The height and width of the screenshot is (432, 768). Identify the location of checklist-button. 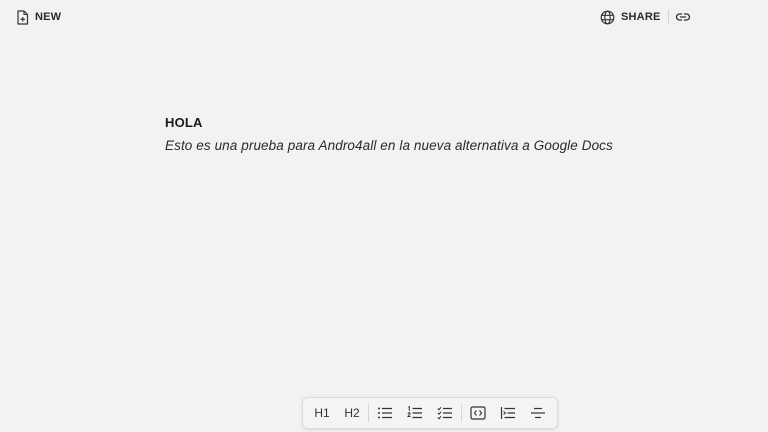
(445, 413).